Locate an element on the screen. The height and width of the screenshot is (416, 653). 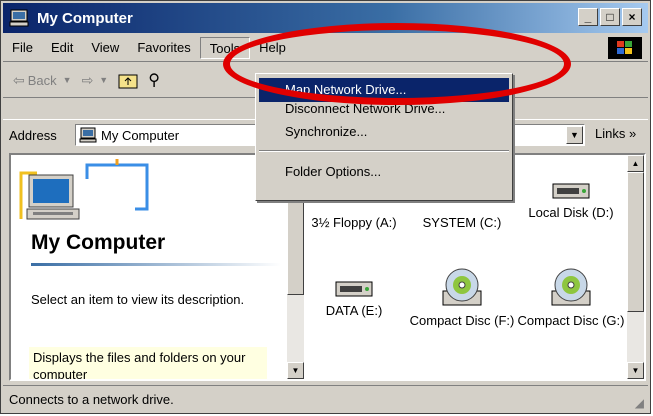
back-label: Back is located at coordinates (42, 80).